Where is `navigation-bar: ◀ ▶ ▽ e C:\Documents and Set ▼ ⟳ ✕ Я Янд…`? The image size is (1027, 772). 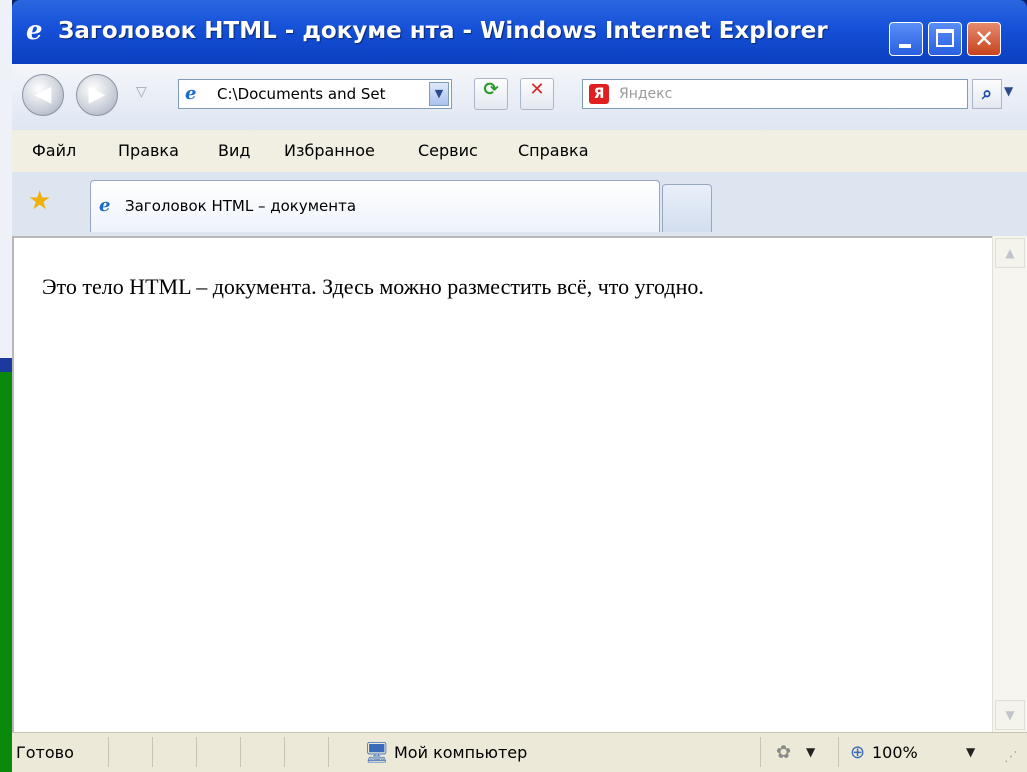
navigation-bar: ◀ ▶ ▽ e C:\Documents and Set ▼ ⟳ ✕ Я Янд… is located at coordinates (519, 97).